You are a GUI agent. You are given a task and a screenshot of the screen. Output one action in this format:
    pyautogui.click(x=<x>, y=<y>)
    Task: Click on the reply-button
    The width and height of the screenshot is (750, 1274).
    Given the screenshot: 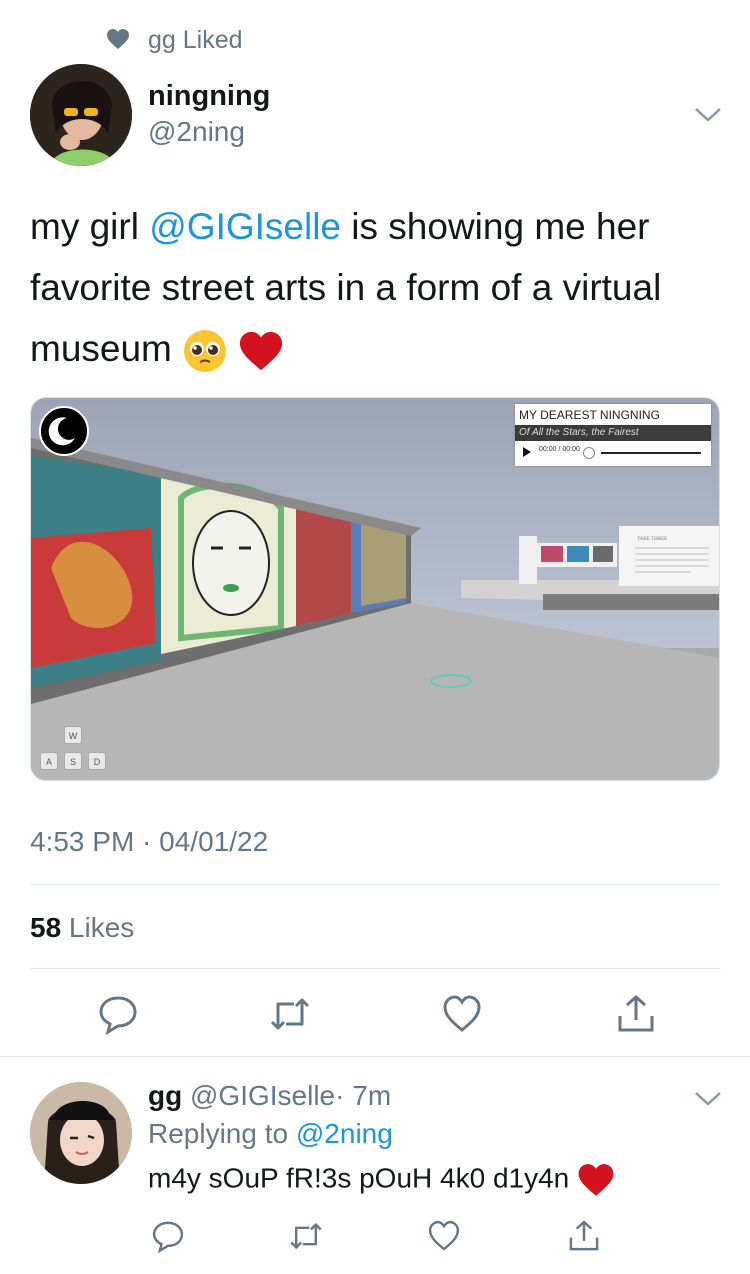 What is the action you would take?
    pyautogui.click(x=118, y=1014)
    